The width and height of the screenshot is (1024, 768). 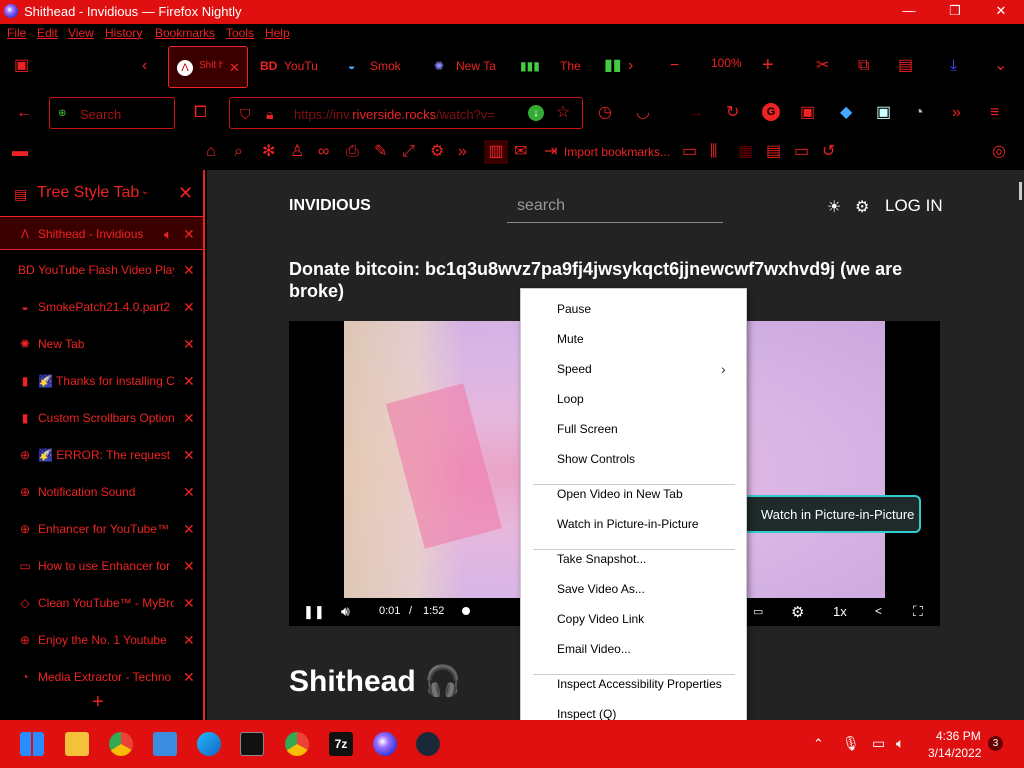 What do you see at coordinates (385, 744) in the screenshot?
I see `firefox-nightly-icon` at bounding box center [385, 744].